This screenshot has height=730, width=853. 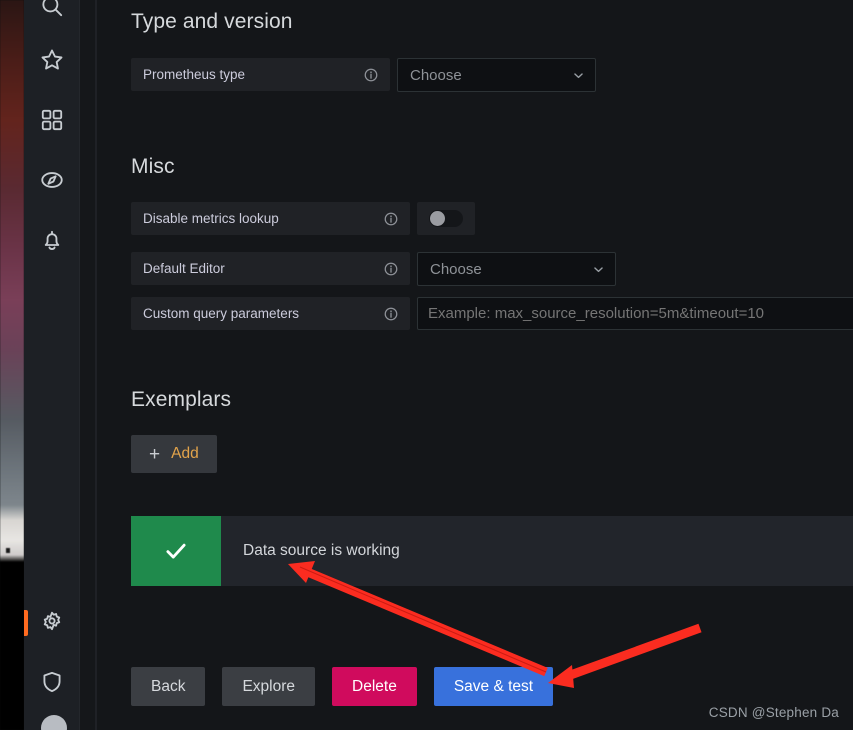 I want to click on sidebar-item-server-admin, so click(x=52, y=682).